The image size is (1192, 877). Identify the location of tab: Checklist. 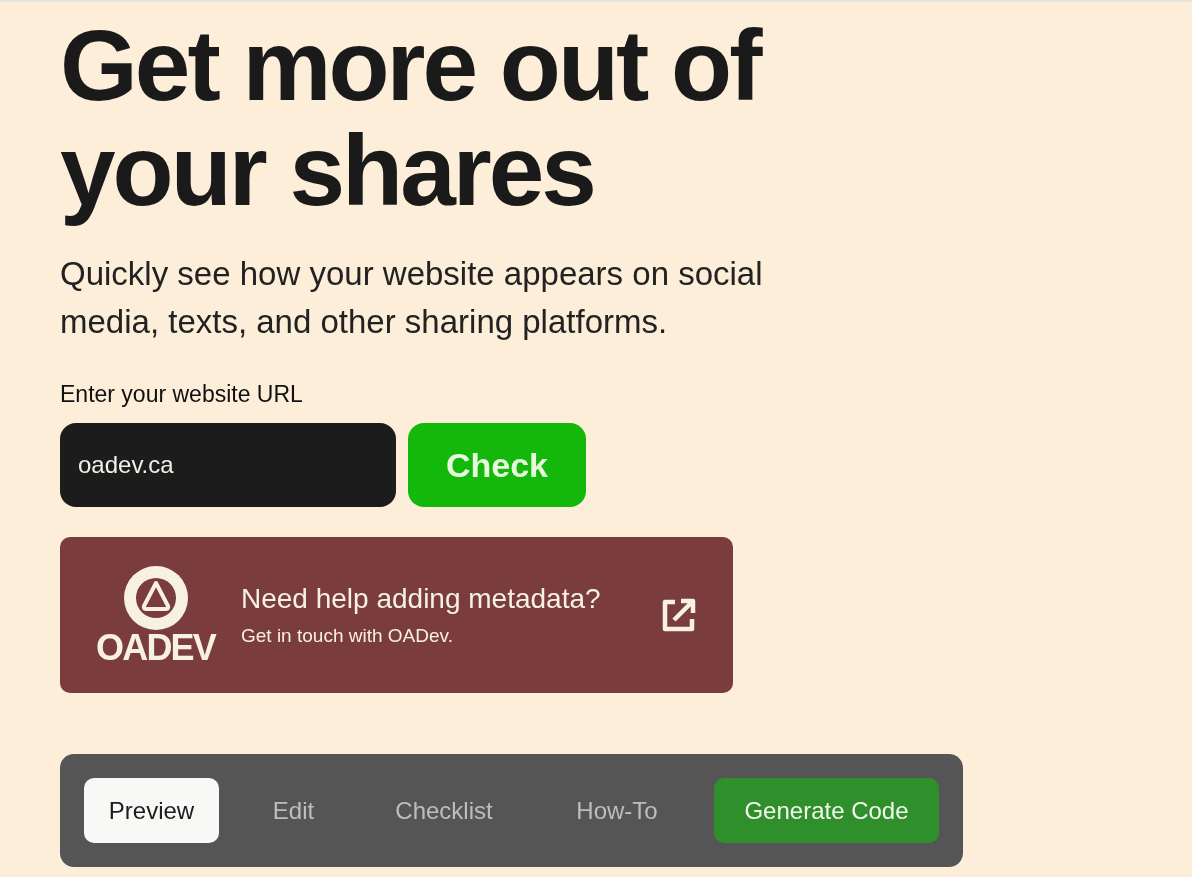
(444, 810).